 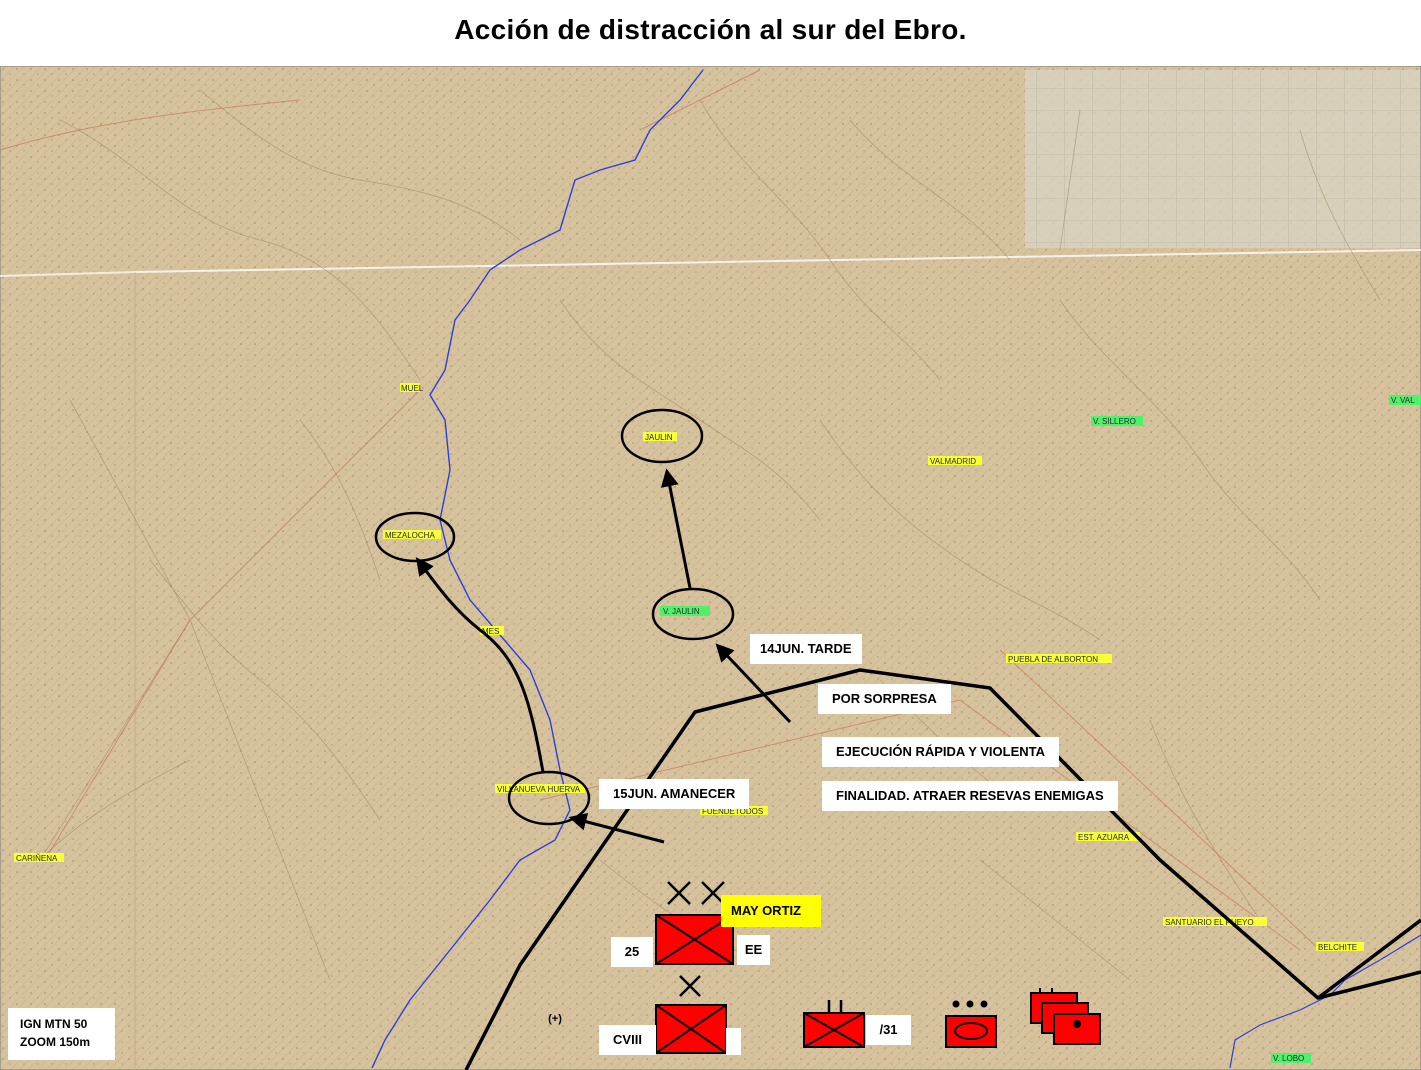 What do you see at coordinates (1337, 947) in the screenshot?
I see `place-belchite: BELCHITE` at bounding box center [1337, 947].